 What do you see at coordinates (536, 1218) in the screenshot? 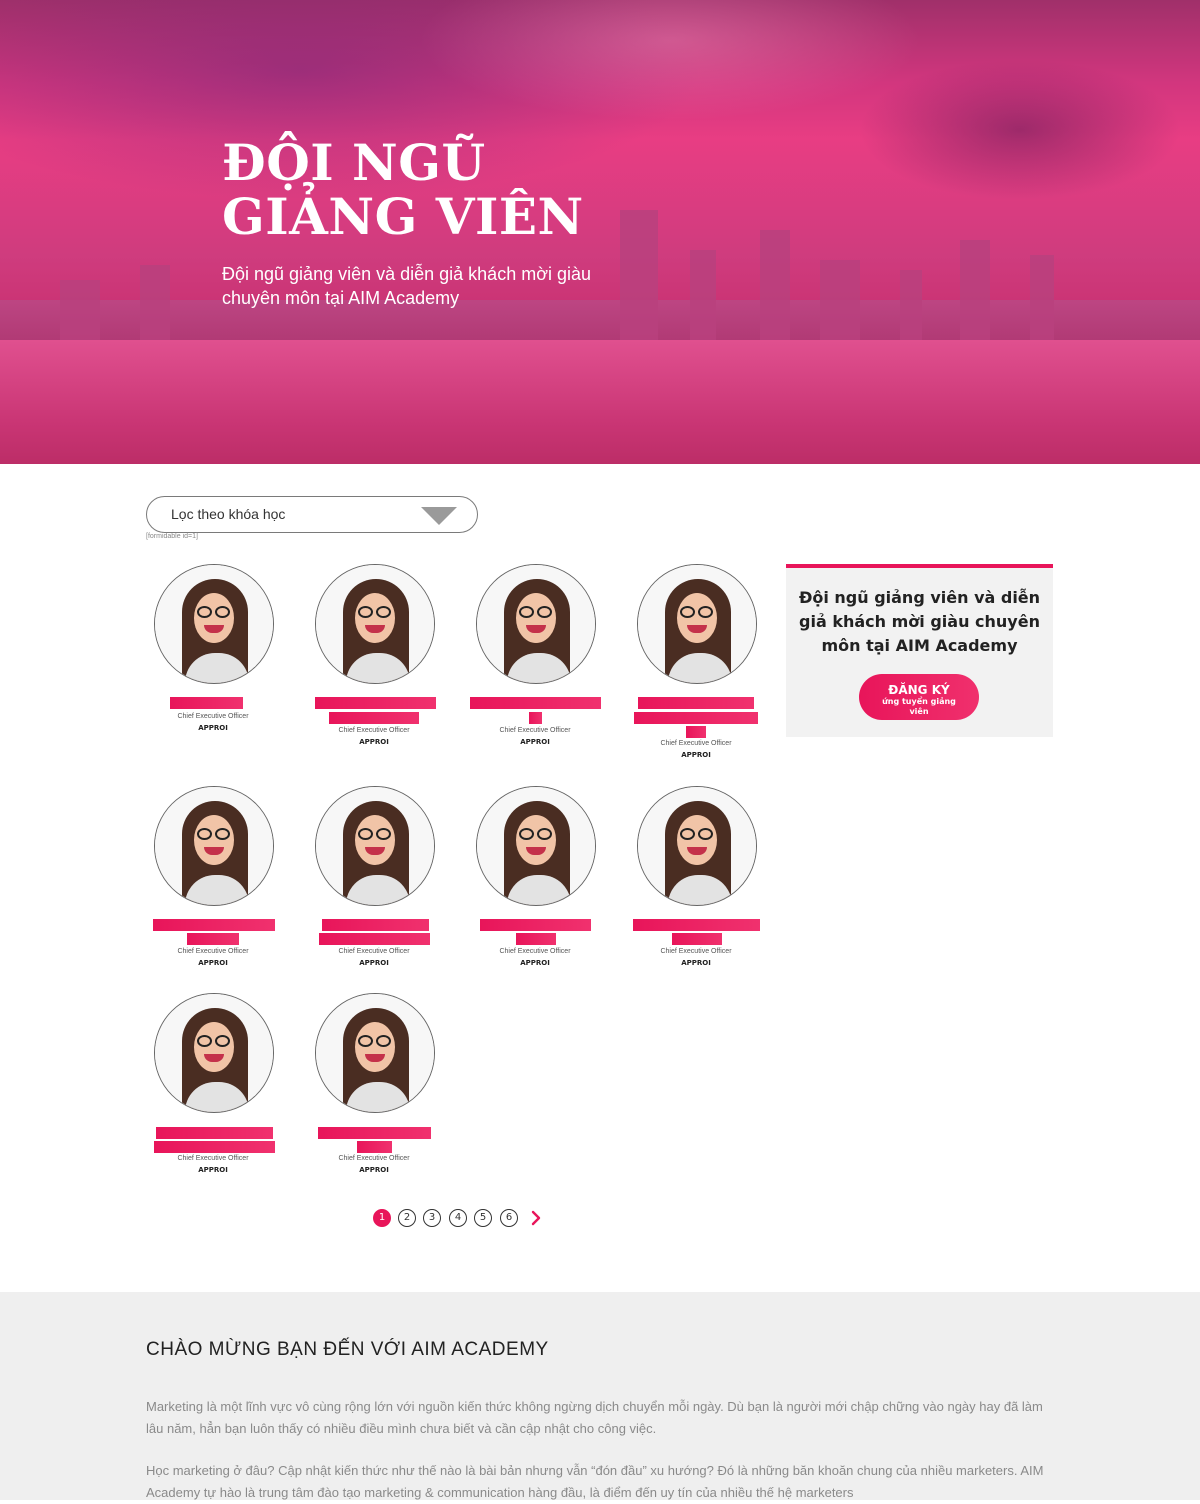
I see `chevron-right-icon` at bounding box center [536, 1218].